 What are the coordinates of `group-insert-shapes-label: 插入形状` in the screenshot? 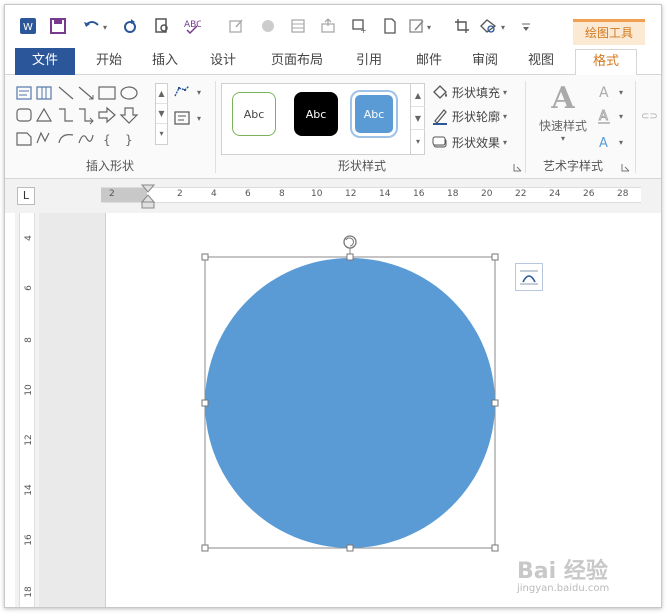 It's located at (109, 166).